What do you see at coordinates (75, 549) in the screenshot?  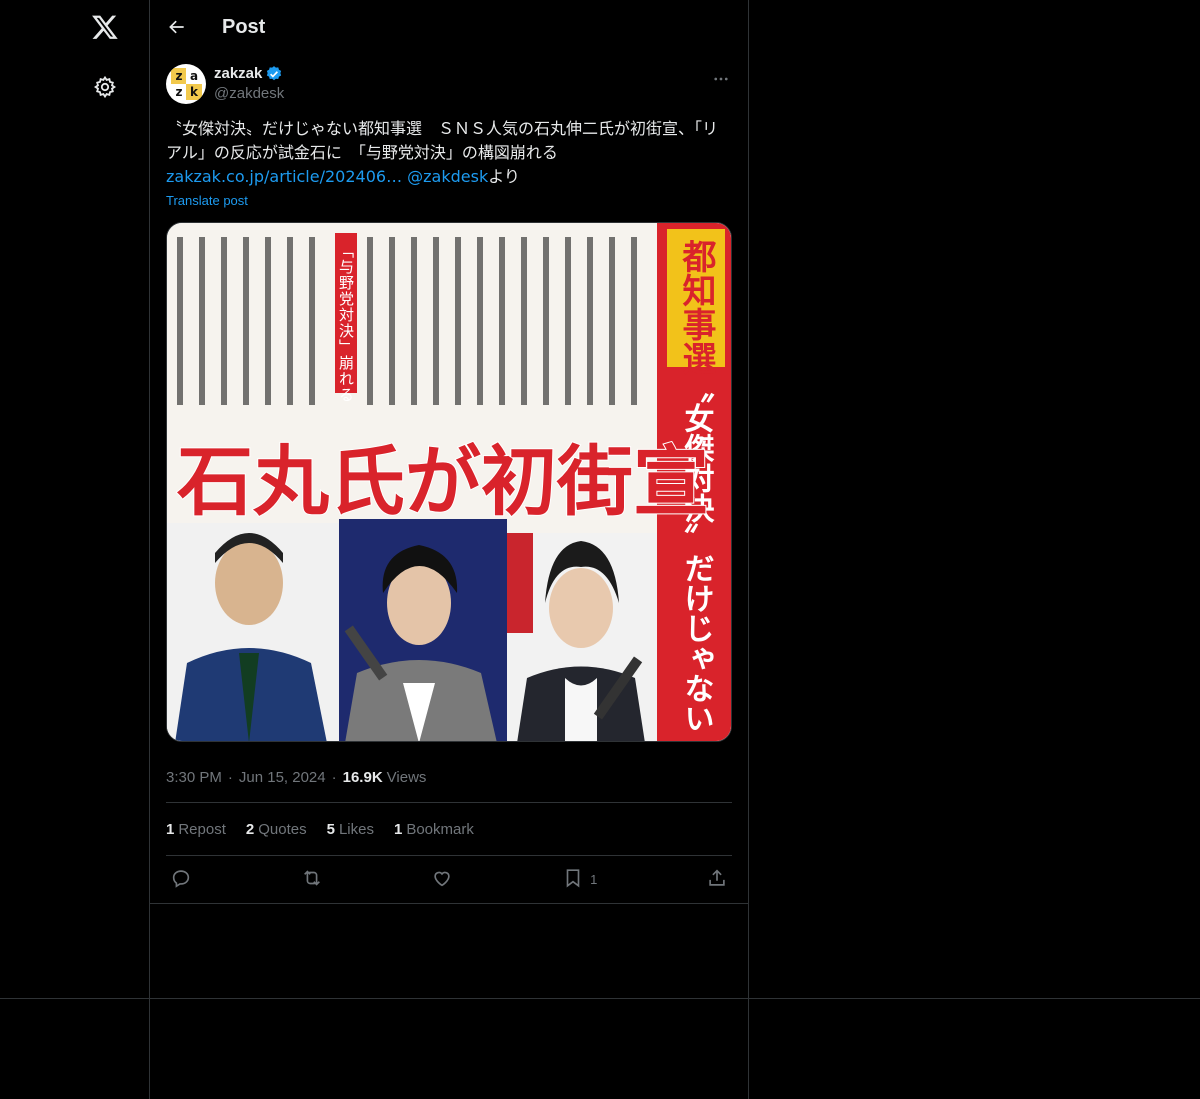 I see `left-nav` at bounding box center [75, 549].